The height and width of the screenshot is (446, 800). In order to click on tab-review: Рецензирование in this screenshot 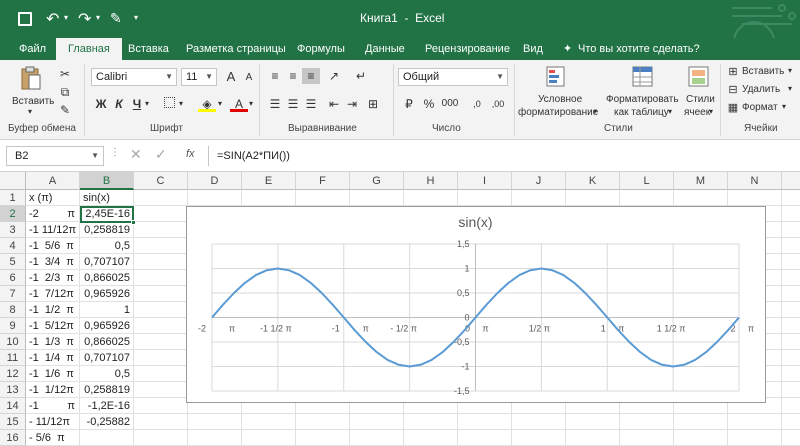, I will do `click(467, 49)`.